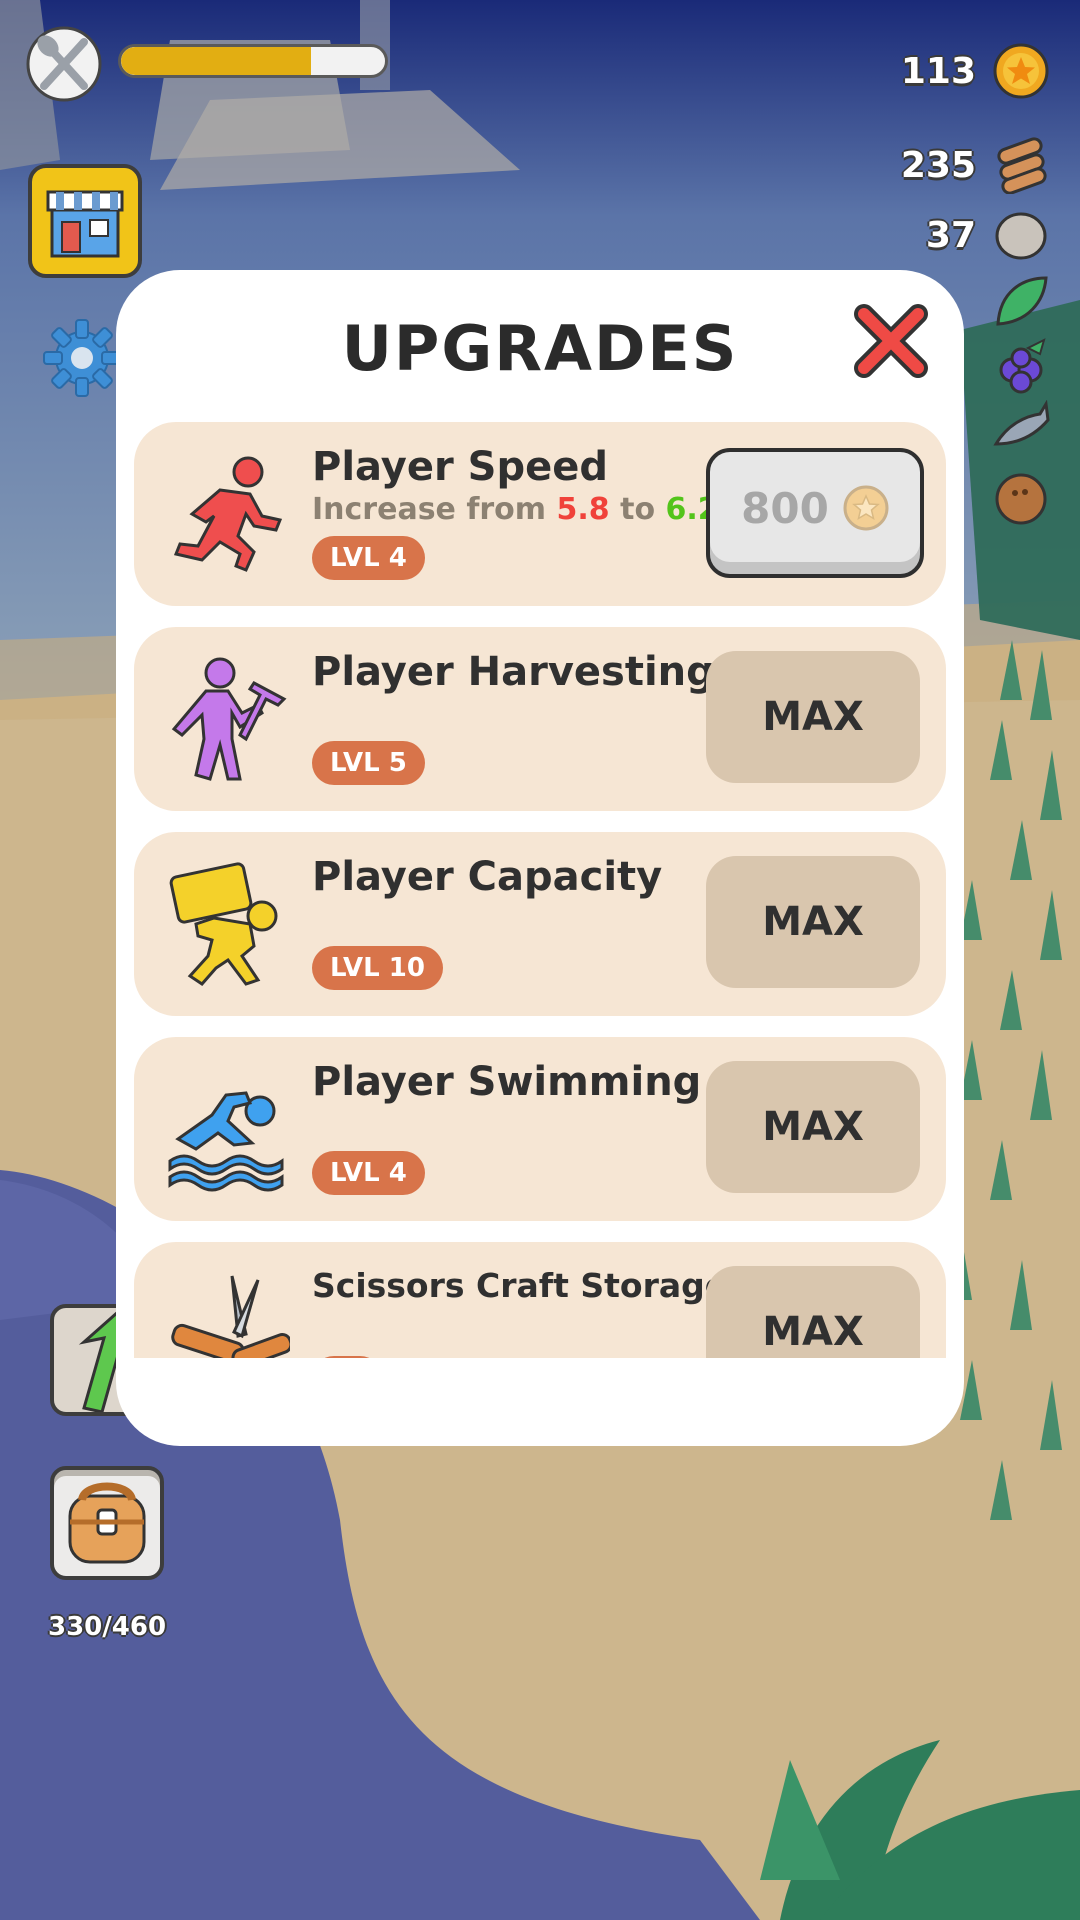 The height and width of the screenshot is (1920, 1080). What do you see at coordinates (347, 1357) in the screenshot?
I see `level-badge` at bounding box center [347, 1357].